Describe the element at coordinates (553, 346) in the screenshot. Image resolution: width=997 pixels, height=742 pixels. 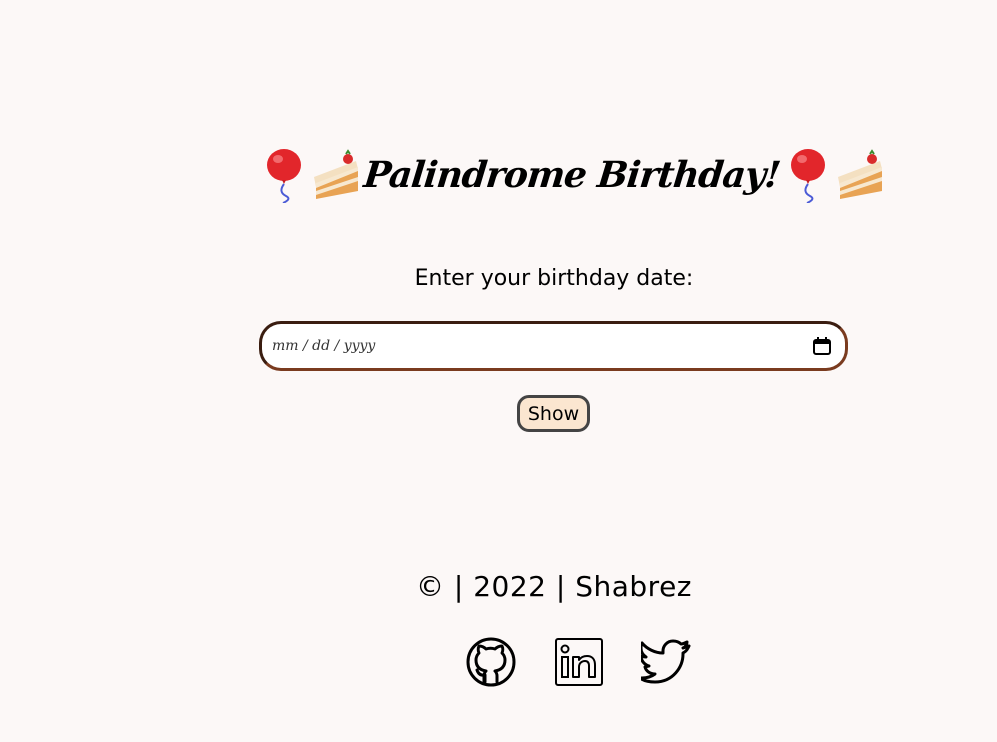
I see `birthday-date-input: mm / dd / yyyy` at that location.